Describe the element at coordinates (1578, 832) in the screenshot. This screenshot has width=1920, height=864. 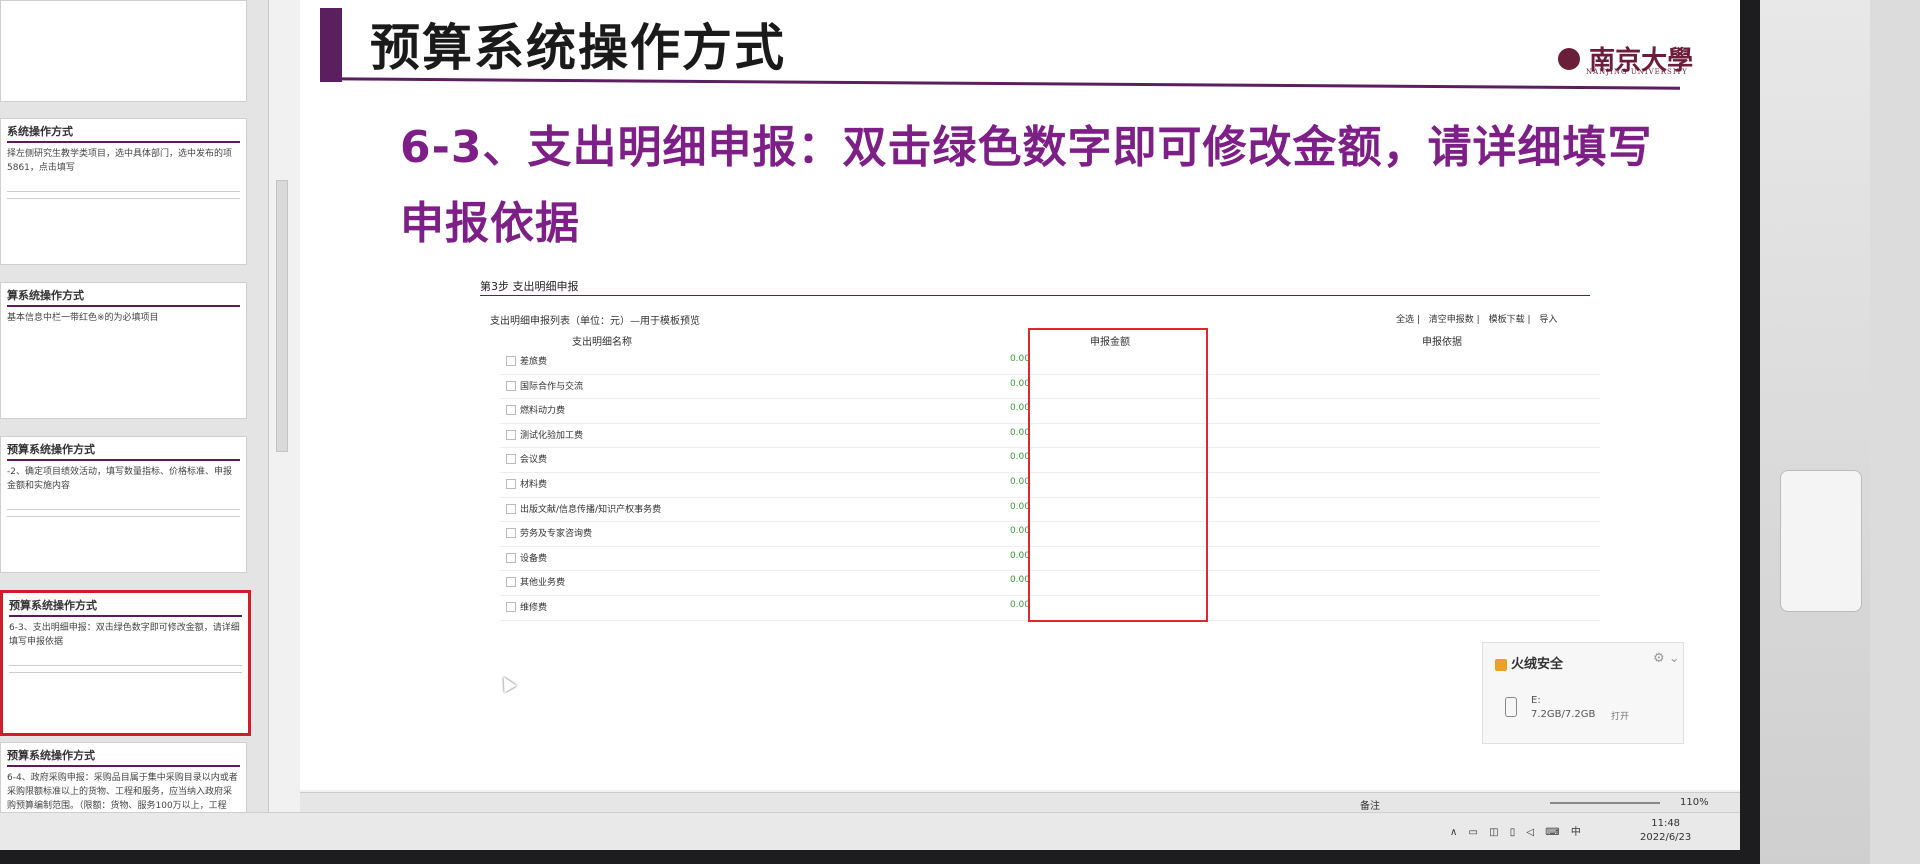
I see `ime-indicator: 中` at that location.